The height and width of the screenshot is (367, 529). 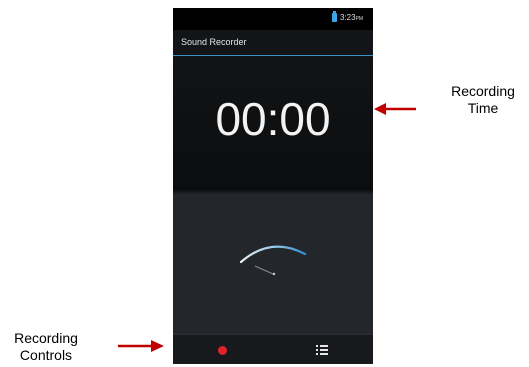 I want to click on record-icon, so click(x=222, y=350).